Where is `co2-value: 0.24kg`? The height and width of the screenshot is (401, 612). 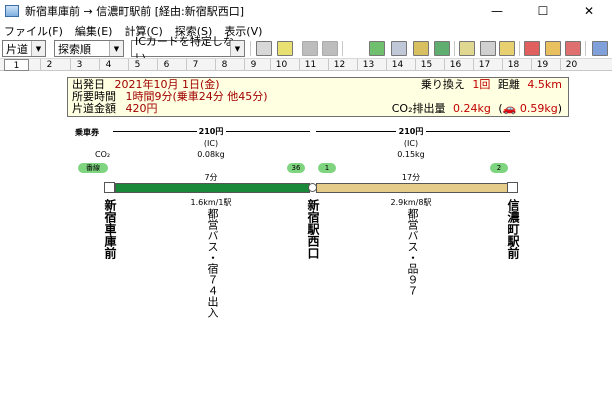
co2-value: 0.24kg is located at coordinates (471, 108).